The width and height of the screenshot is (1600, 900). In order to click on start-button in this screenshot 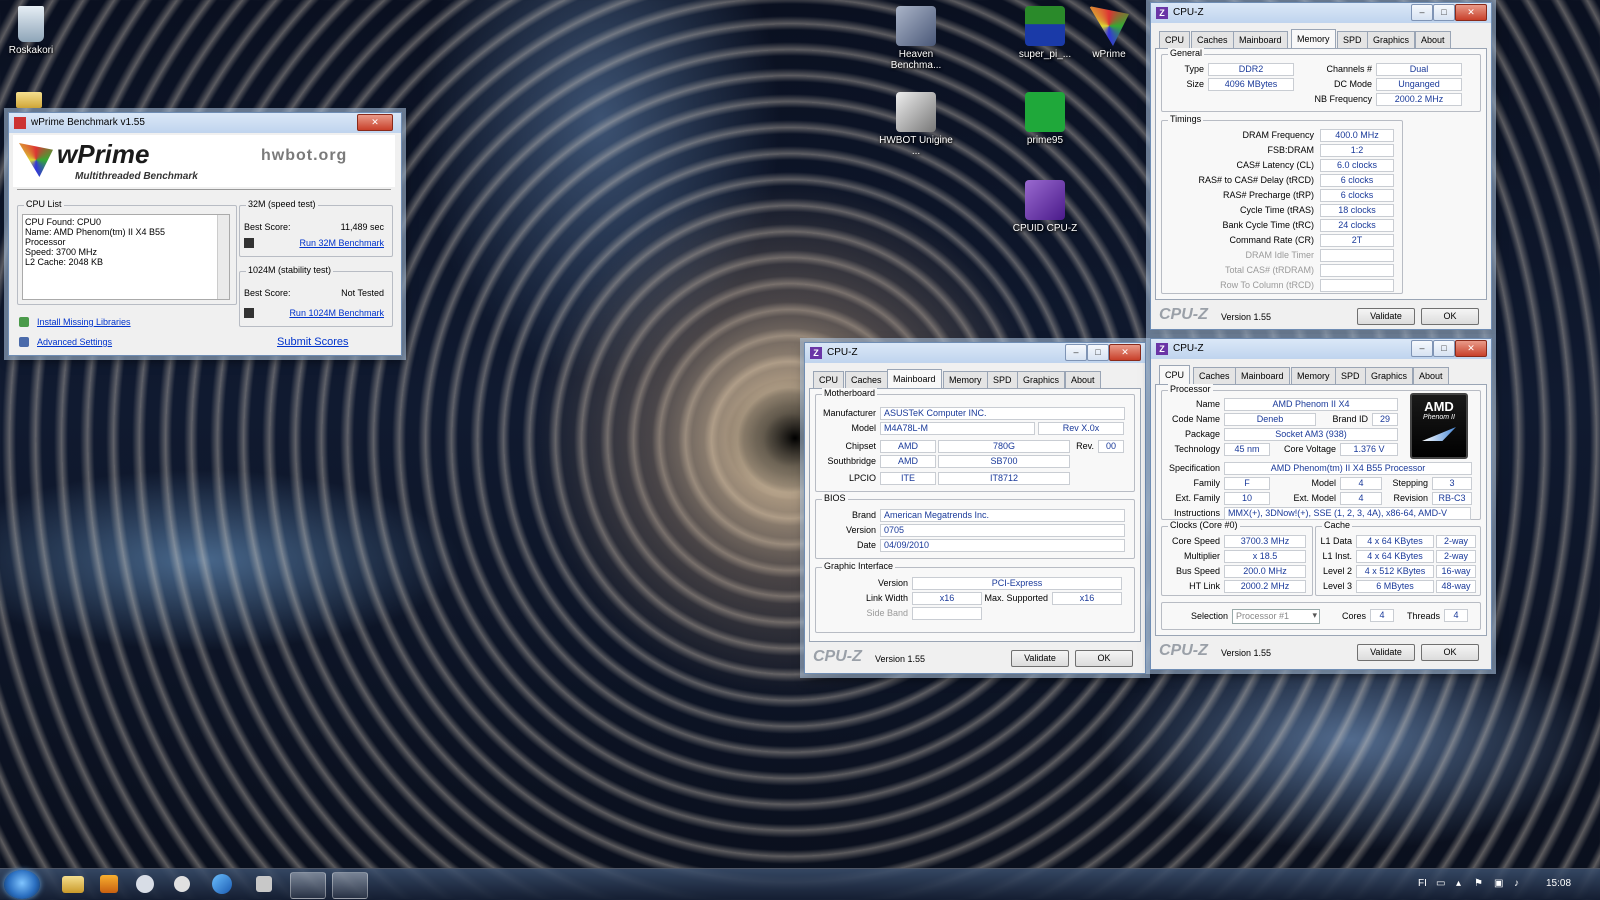, I will do `click(22, 884)`.